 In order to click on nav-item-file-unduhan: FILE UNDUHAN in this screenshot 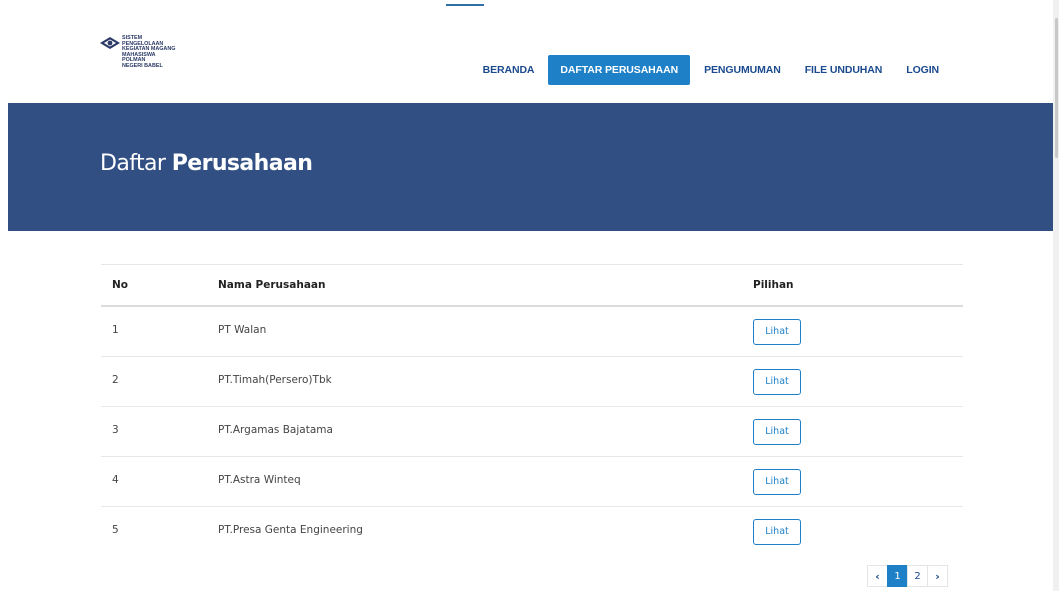, I will do `click(844, 70)`.